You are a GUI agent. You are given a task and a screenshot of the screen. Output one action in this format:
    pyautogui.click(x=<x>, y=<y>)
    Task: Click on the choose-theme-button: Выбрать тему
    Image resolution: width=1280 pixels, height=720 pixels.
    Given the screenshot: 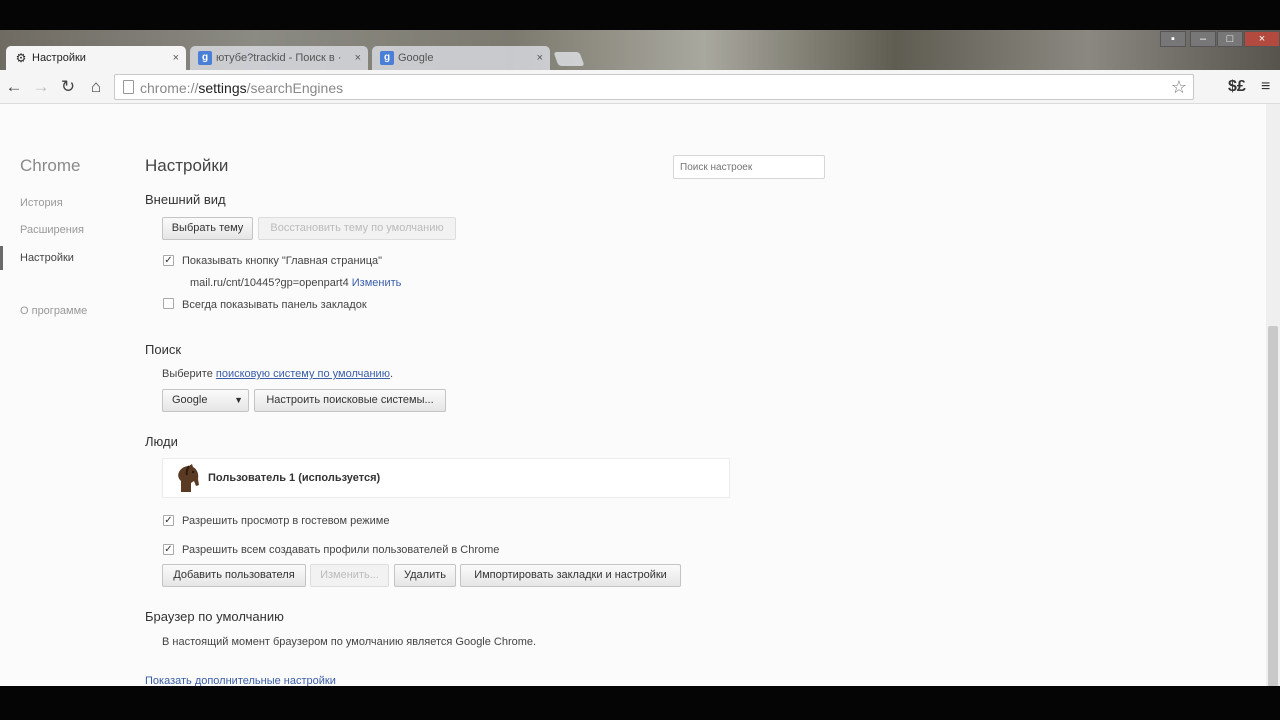 What is the action you would take?
    pyautogui.click(x=207, y=228)
    